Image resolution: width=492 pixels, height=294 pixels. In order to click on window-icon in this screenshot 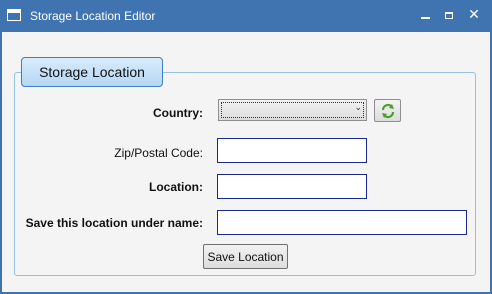, I will do `click(14, 15)`.